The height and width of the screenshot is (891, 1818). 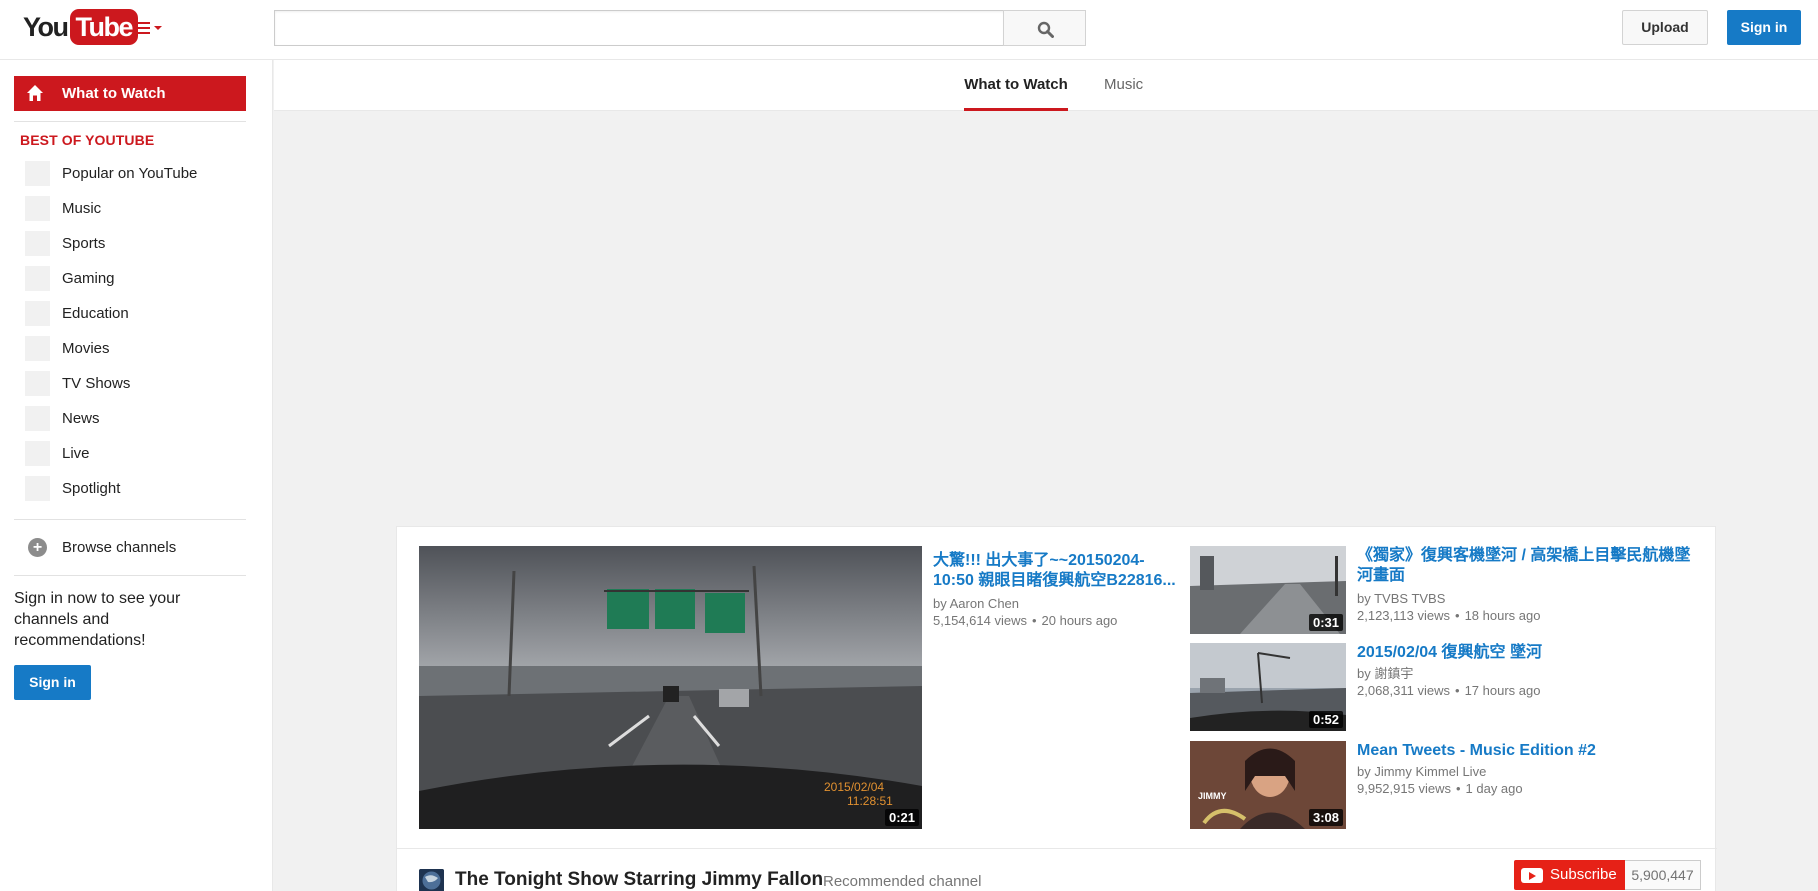 I want to click on sidebar-item-label: Spotlight, so click(x=91, y=488).